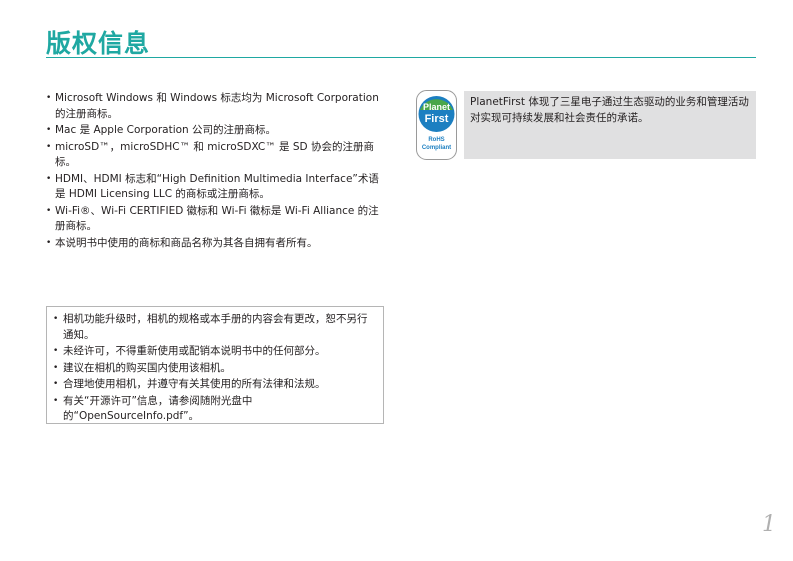 The height and width of the screenshot is (561, 793). I want to click on list-item: 未经许可，不得重新使用或配销本说明书中的任何部分。, so click(214, 352).